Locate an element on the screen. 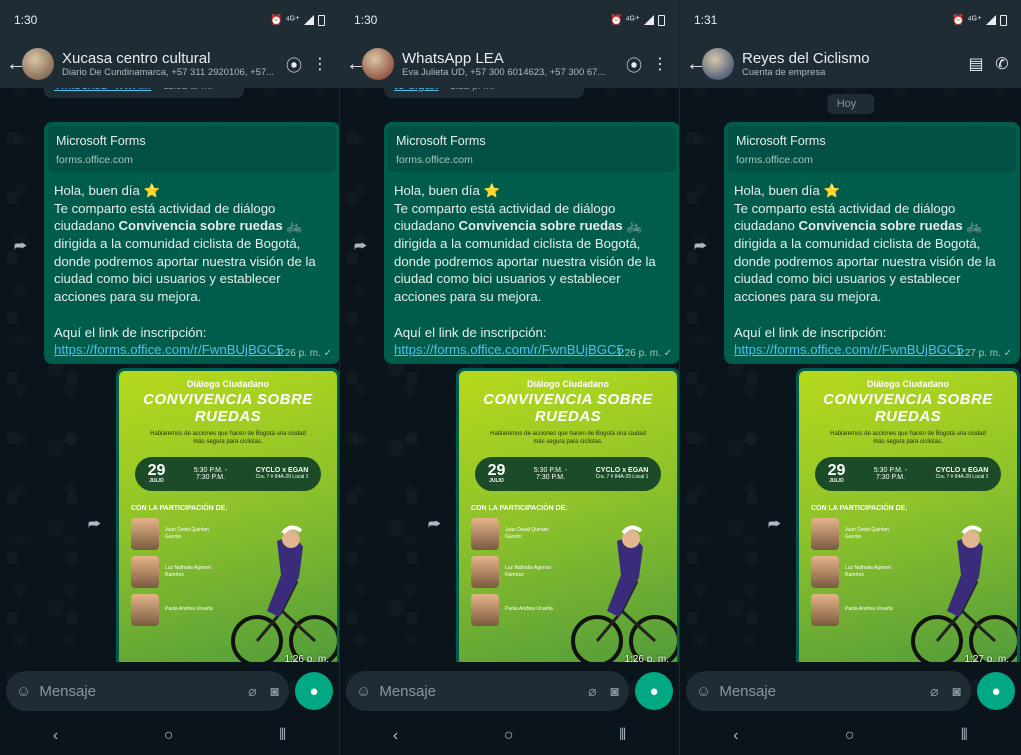 This screenshot has height=755, width=1021. status-bar: 1:30 ⏰ ⁴ᴳ⁺ is located at coordinates (169, 20).